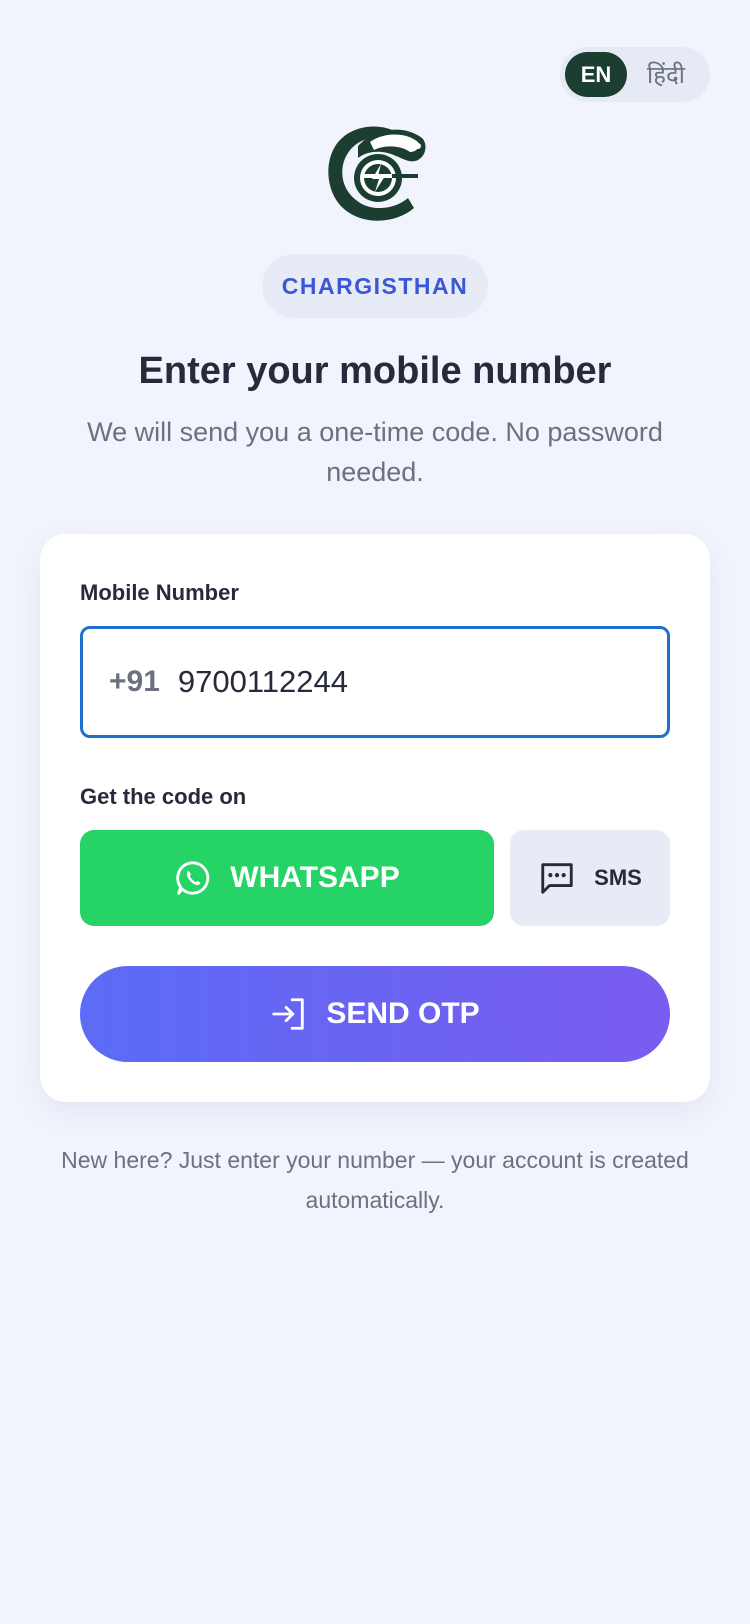 This screenshot has width=750, height=1624. What do you see at coordinates (163, 796) in the screenshot?
I see `otp-channel-label: Get the code on` at bounding box center [163, 796].